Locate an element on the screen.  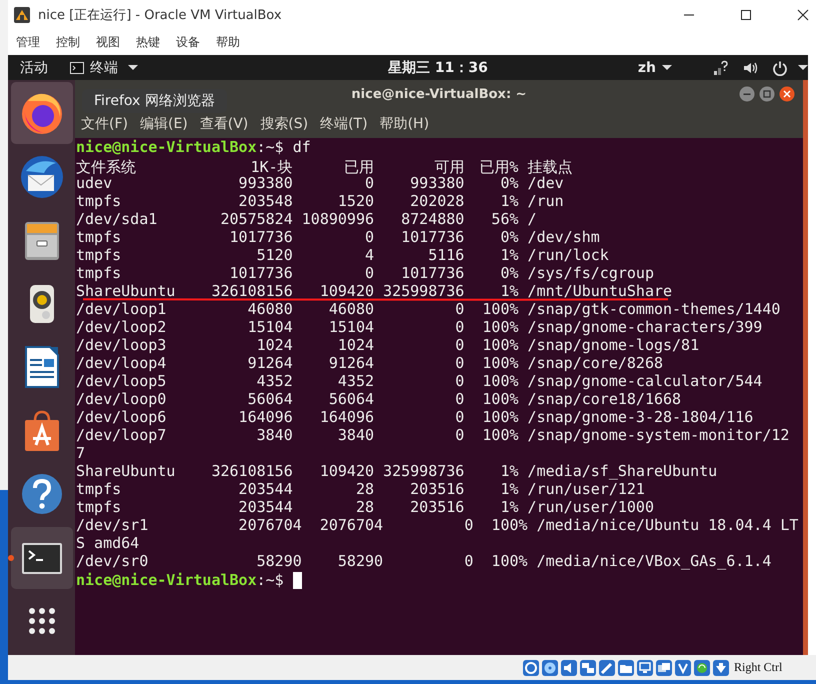
dock-item is located at coordinates (41, 557).